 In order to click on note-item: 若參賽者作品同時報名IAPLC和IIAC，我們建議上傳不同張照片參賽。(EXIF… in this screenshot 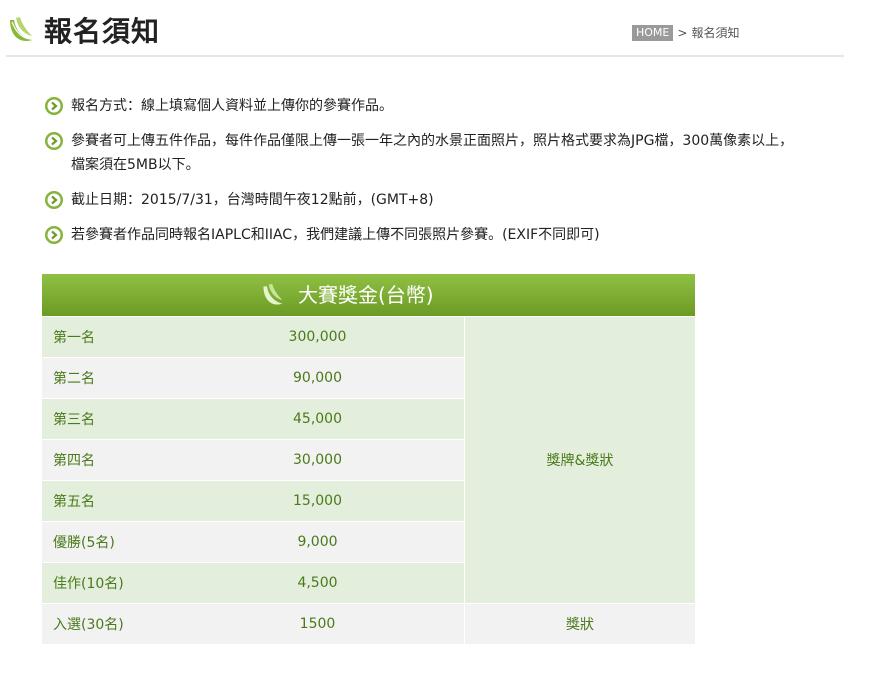, I will do `click(424, 235)`.